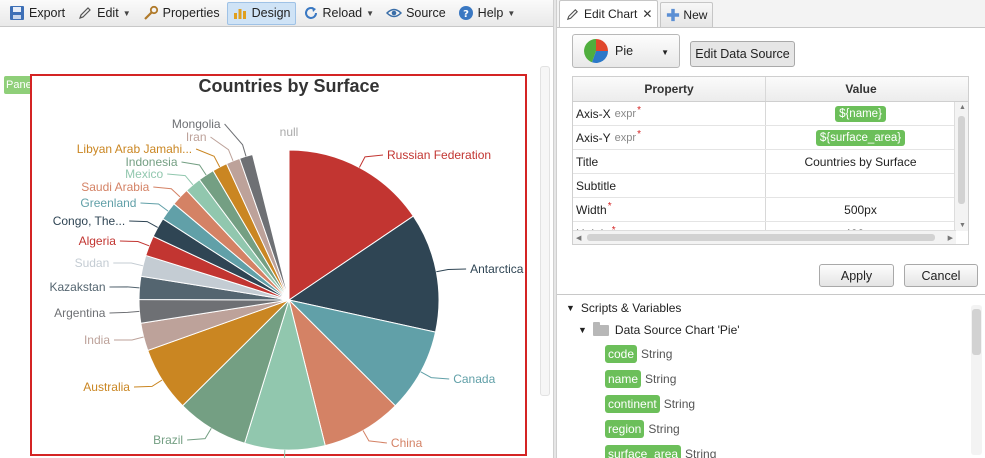 This screenshot has height=458, width=985. What do you see at coordinates (625, 137) in the screenshot?
I see `expr-hint: expr` at bounding box center [625, 137].